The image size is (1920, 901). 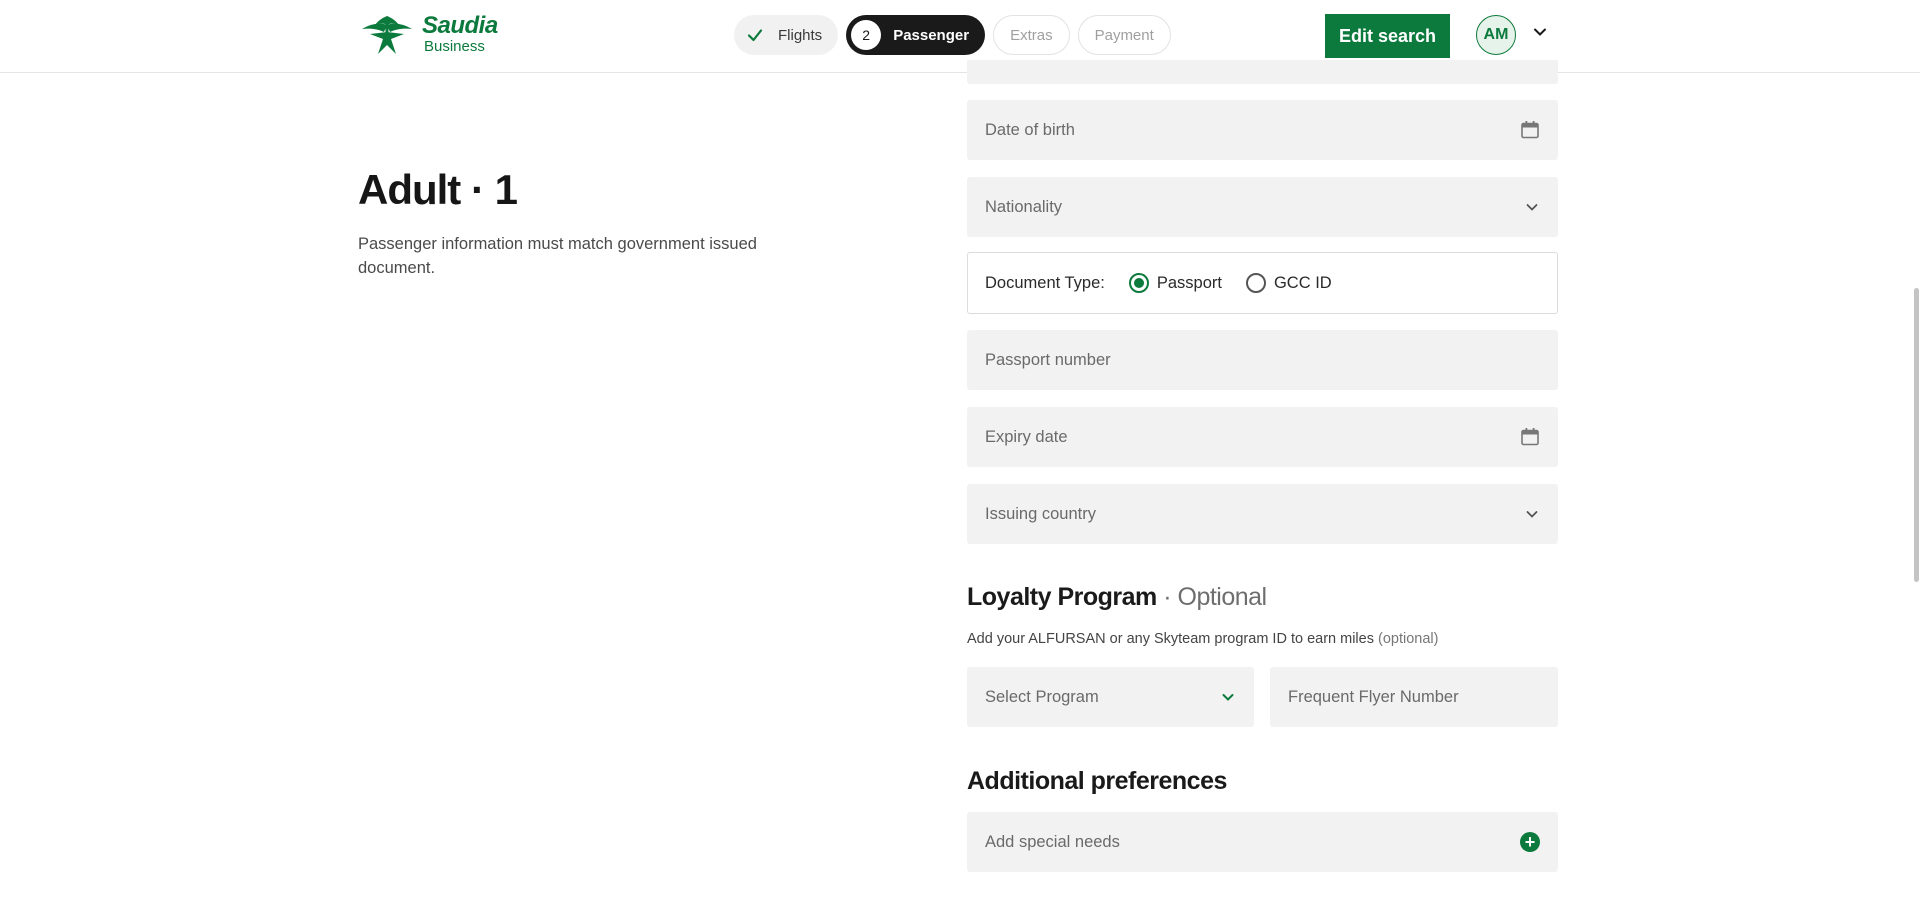 I want to click on select-program-placeholder: Select Program, so click(x=1042, y=696).